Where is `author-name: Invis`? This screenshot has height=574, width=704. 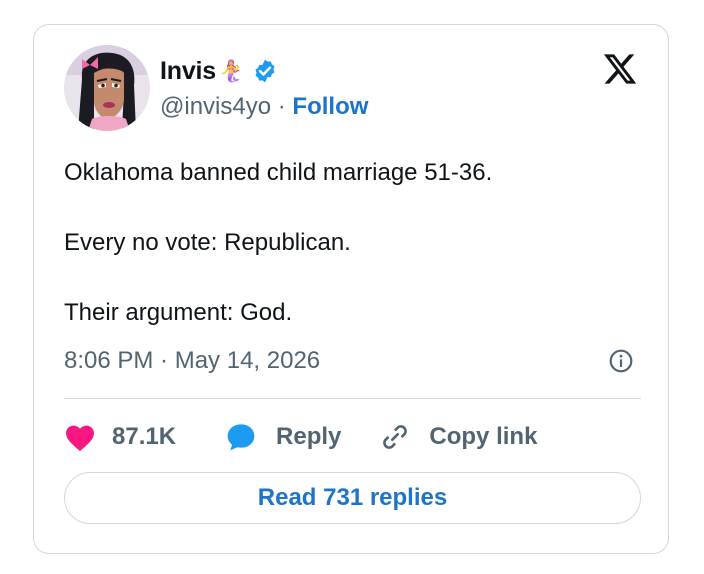
author-name: Invis is located at coordinates (188, 71).